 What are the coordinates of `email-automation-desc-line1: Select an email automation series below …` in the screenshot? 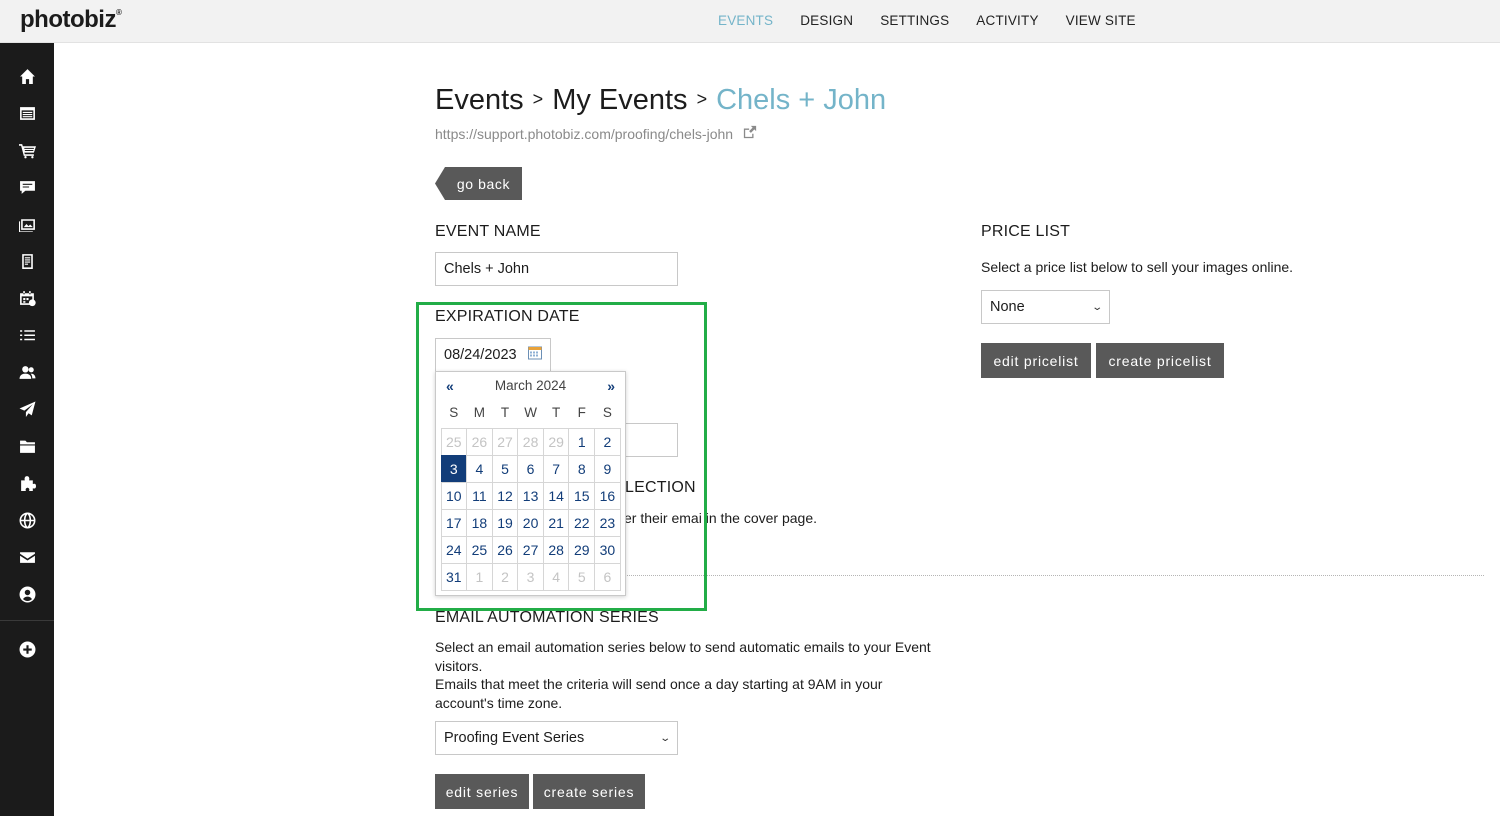 It's located at (683, 647).